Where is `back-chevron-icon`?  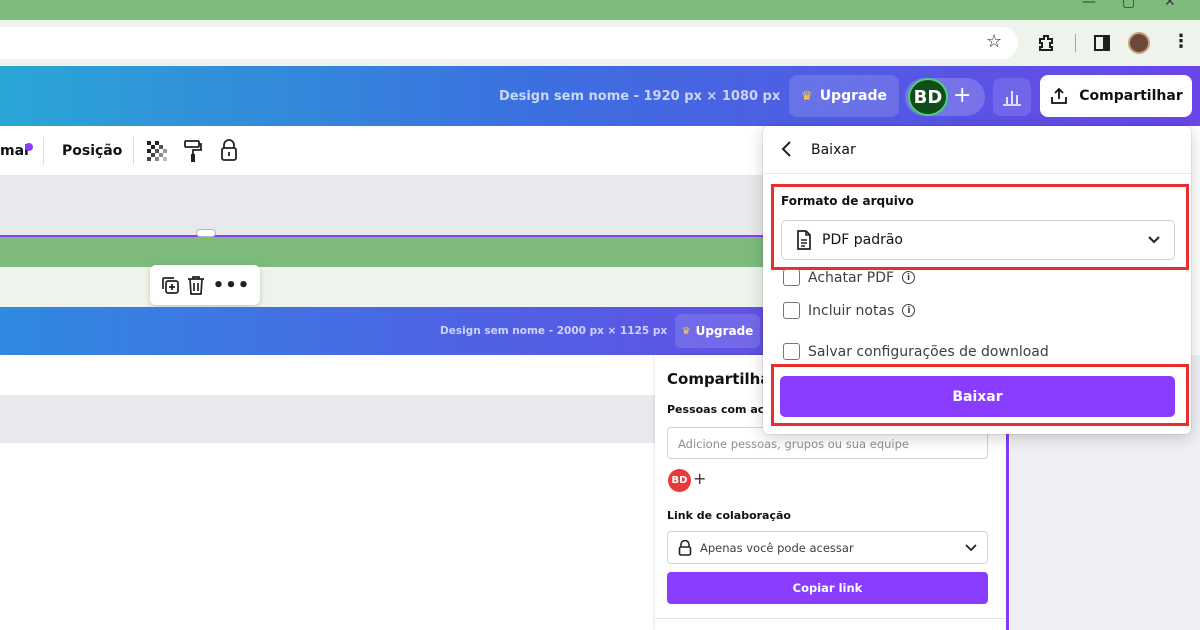
back-chevron-icon is located at coordinates (786, 149).